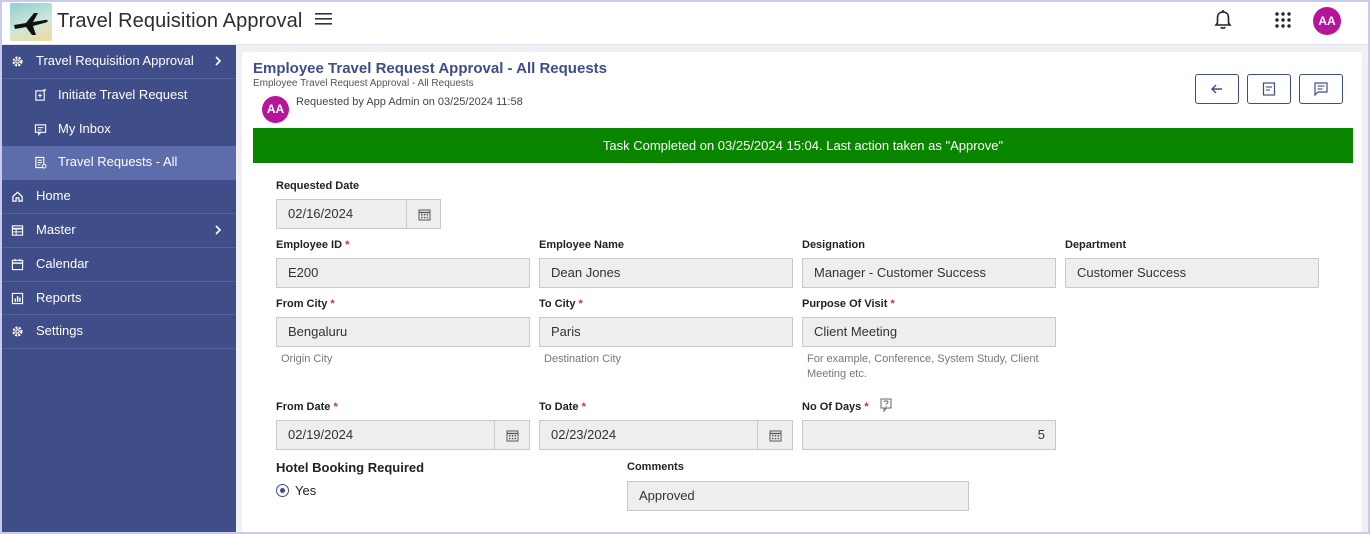  Describe the element at coordinates (313, 245) in the screenshot. I see `employee-id-label: Employee ID *` at that location.